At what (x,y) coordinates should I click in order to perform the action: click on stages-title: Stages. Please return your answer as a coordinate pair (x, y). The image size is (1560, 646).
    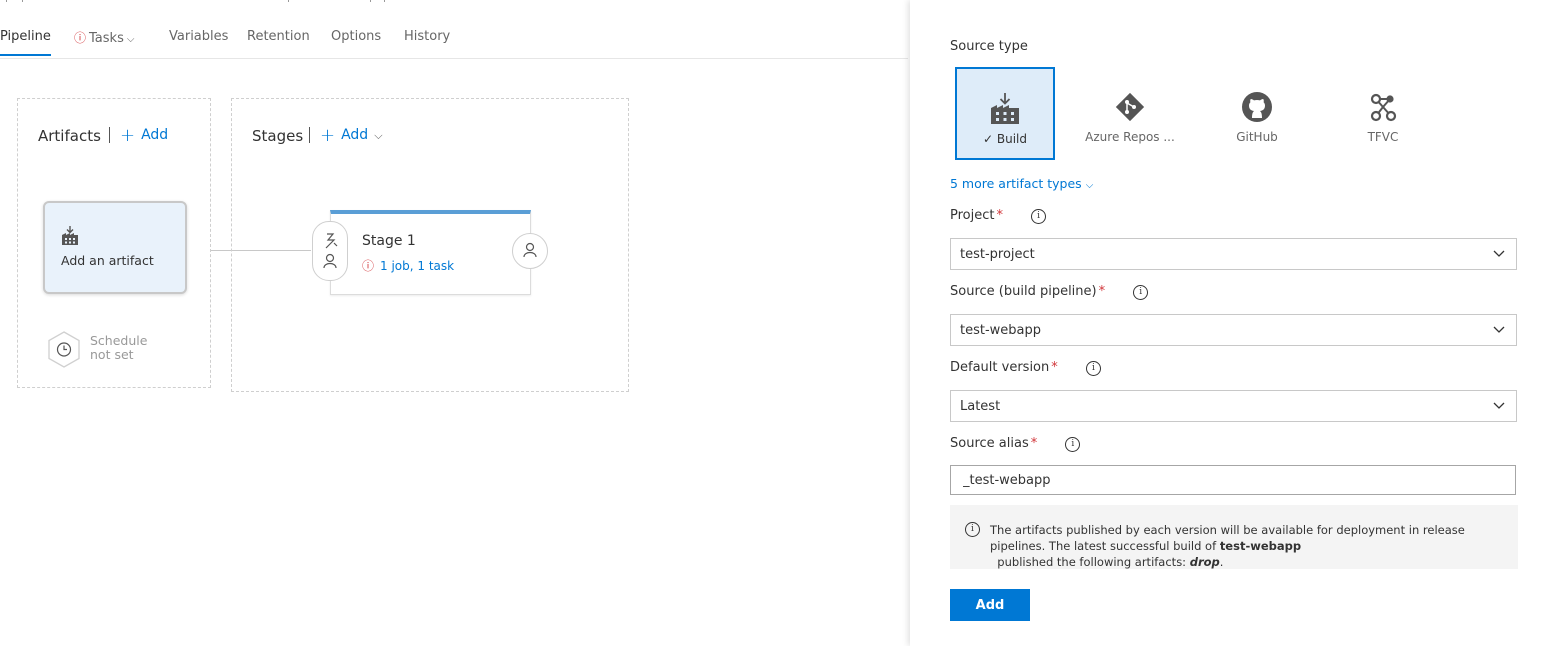
    Looking at the image, I should click on (278, 136).